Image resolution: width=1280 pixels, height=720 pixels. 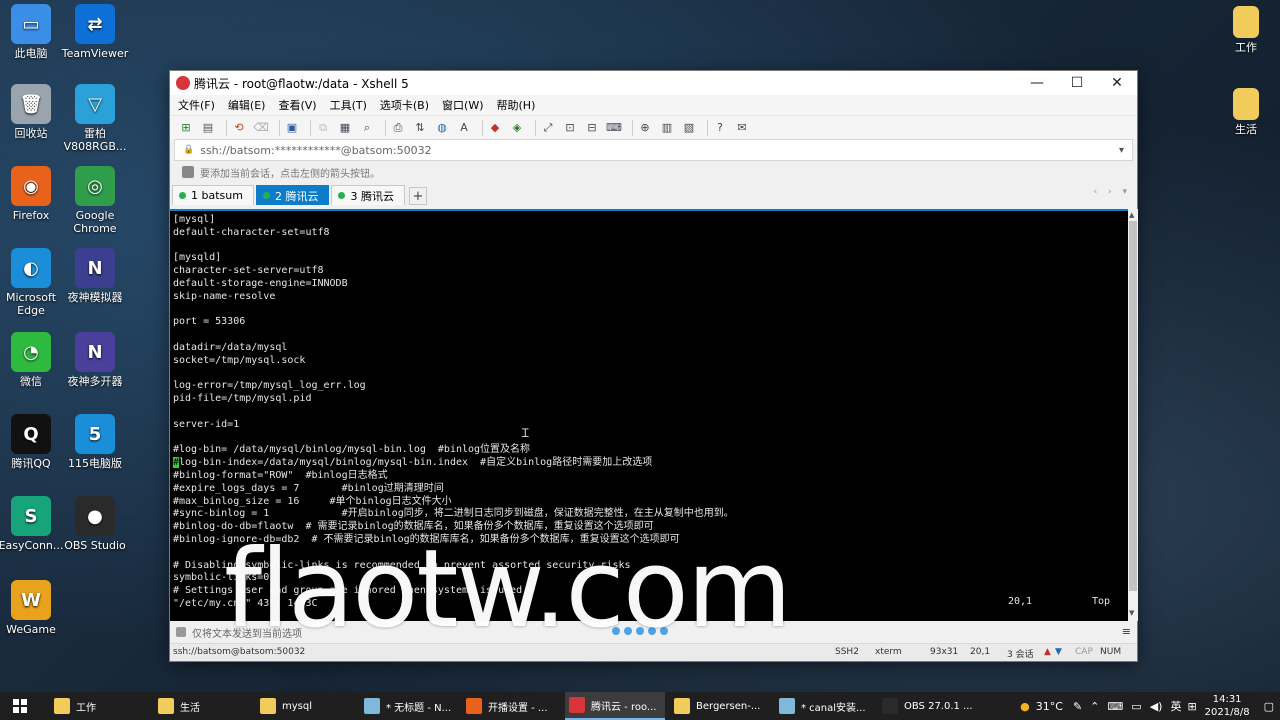 I want to click on font-icon: A, so click(x=464, y=128).